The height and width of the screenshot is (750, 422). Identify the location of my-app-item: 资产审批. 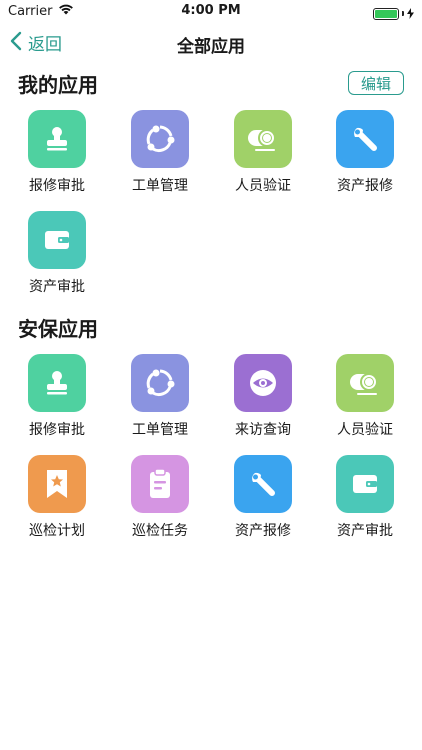
(57, 253).